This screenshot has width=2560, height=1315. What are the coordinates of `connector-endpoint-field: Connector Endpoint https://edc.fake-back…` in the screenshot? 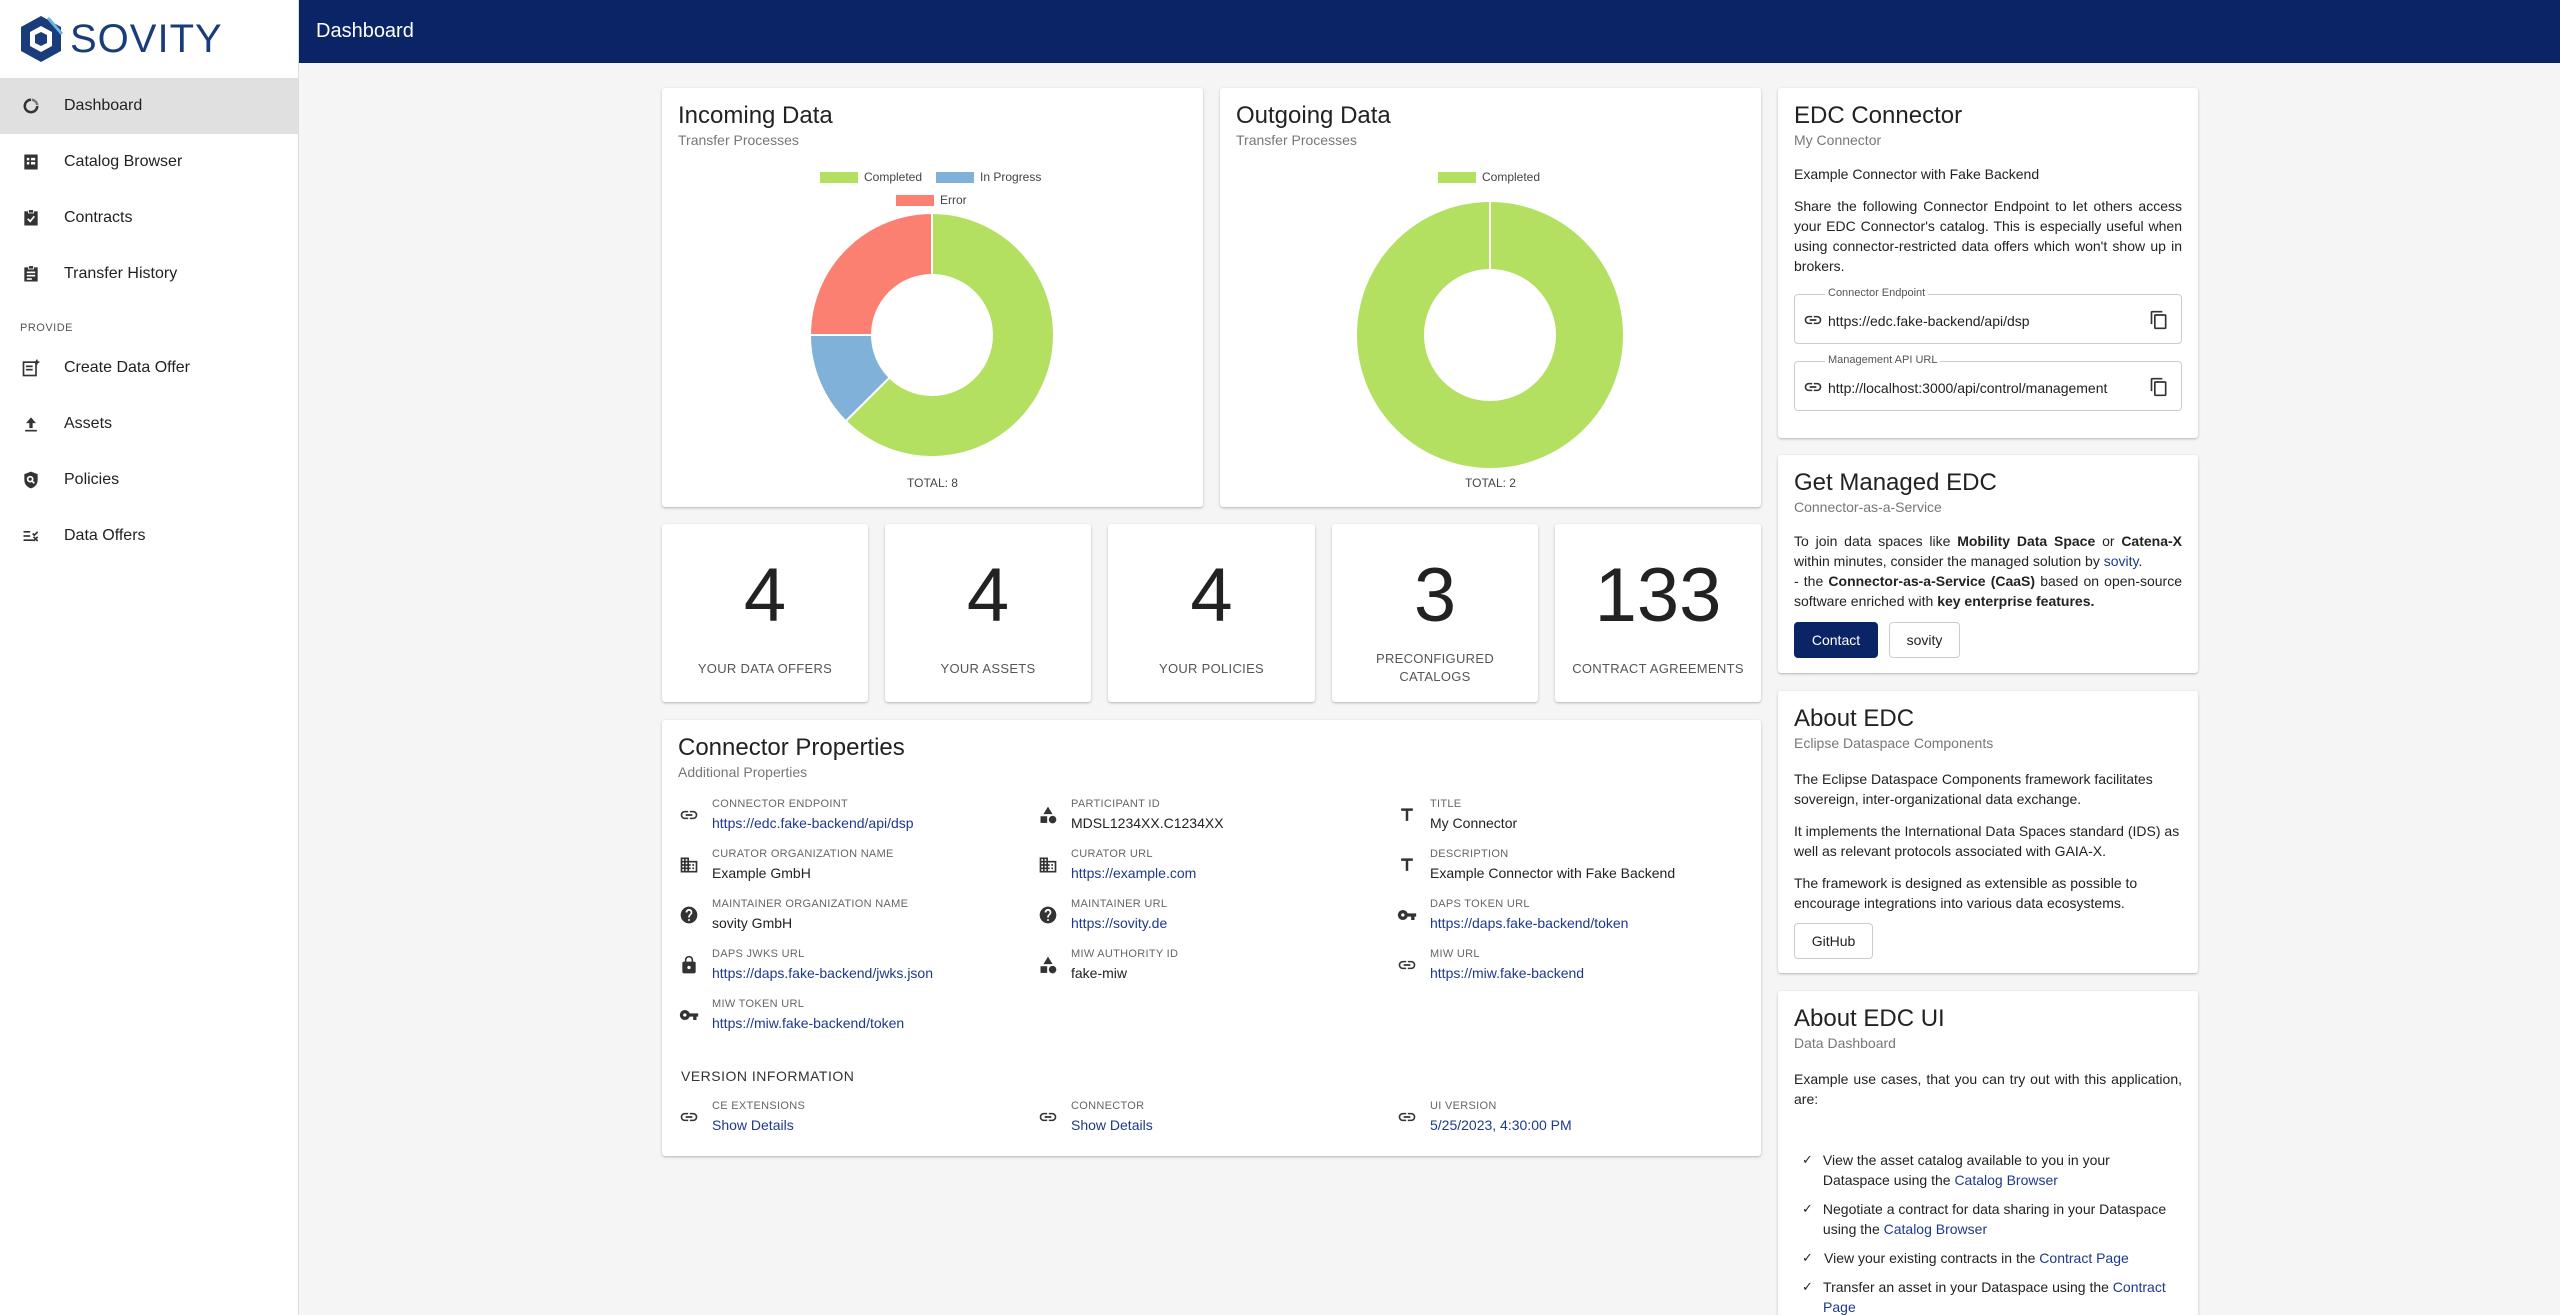 It's located at (1988, 315).